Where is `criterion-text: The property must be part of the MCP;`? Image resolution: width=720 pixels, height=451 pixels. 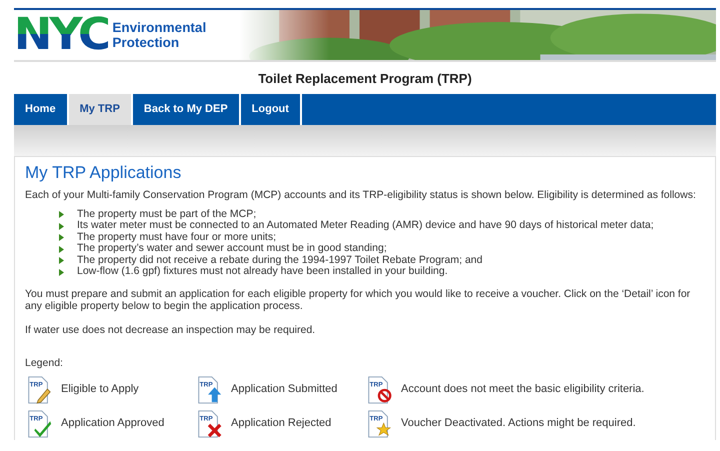
criterion-text: The property must be part of the MCP; is located at coordinates (166, 214).